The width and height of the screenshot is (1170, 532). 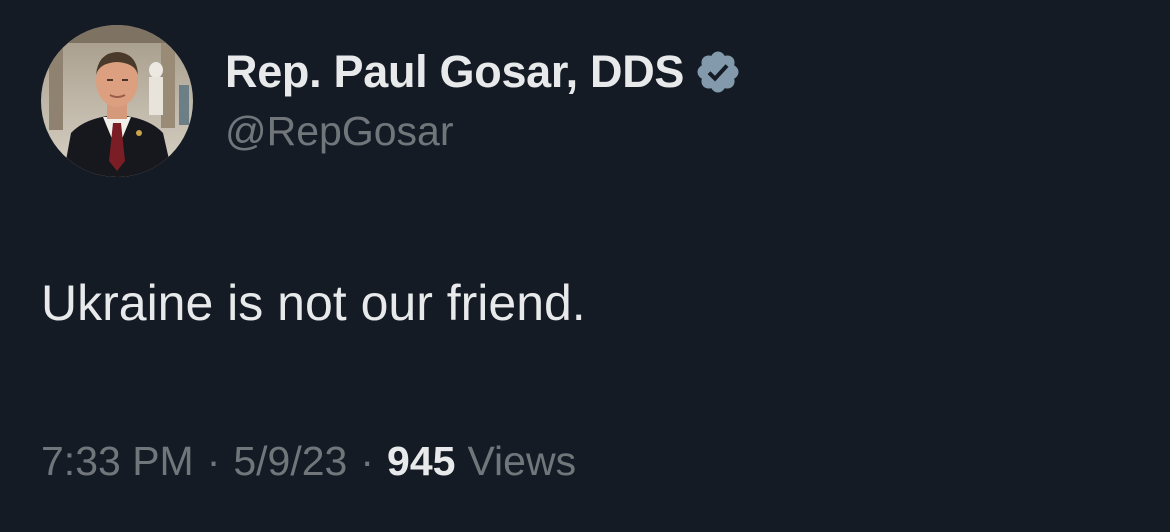 What do you see at coordinates (421, 461) in the screenshot?
I see `views-count: 945` at bounding box center [421, 461].